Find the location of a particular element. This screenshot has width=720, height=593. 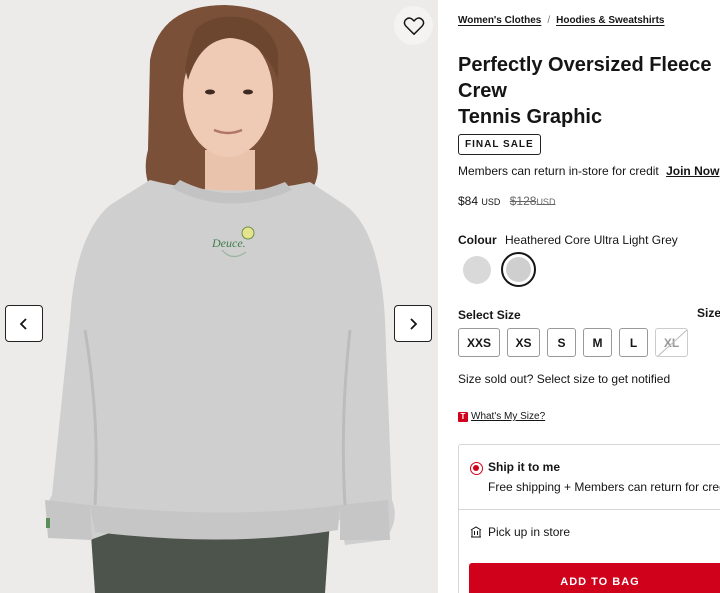

delivery-divider is located at coordinates (589, 509).